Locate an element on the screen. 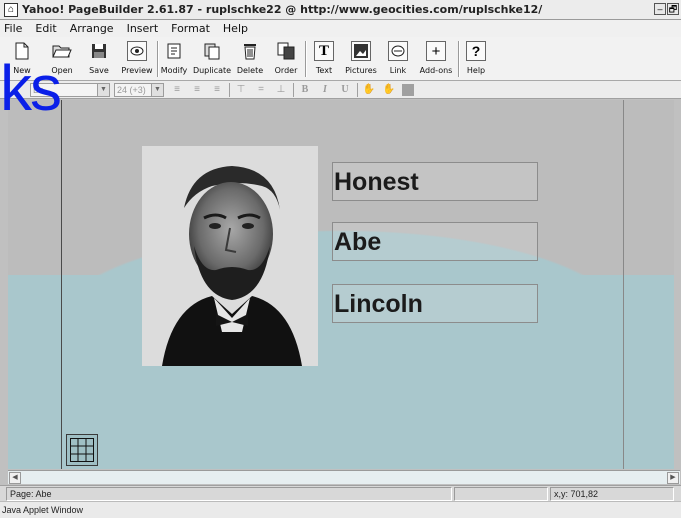 This screenshot has width=681, height=518. plus-icon: + is located at coordinates (436, 51).